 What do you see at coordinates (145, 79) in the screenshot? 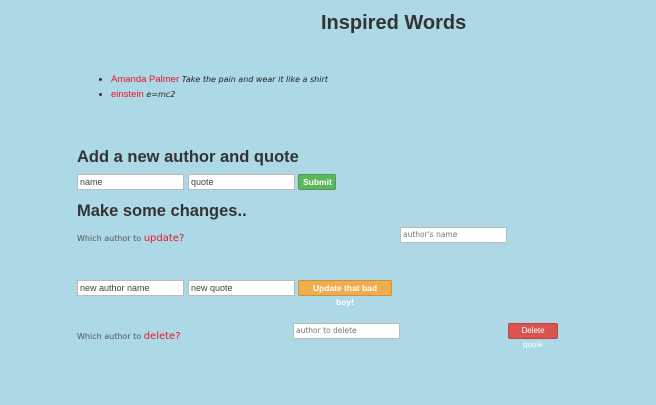
I see `quote-author: Amanda Palmer` at bounding box center [145, 79].